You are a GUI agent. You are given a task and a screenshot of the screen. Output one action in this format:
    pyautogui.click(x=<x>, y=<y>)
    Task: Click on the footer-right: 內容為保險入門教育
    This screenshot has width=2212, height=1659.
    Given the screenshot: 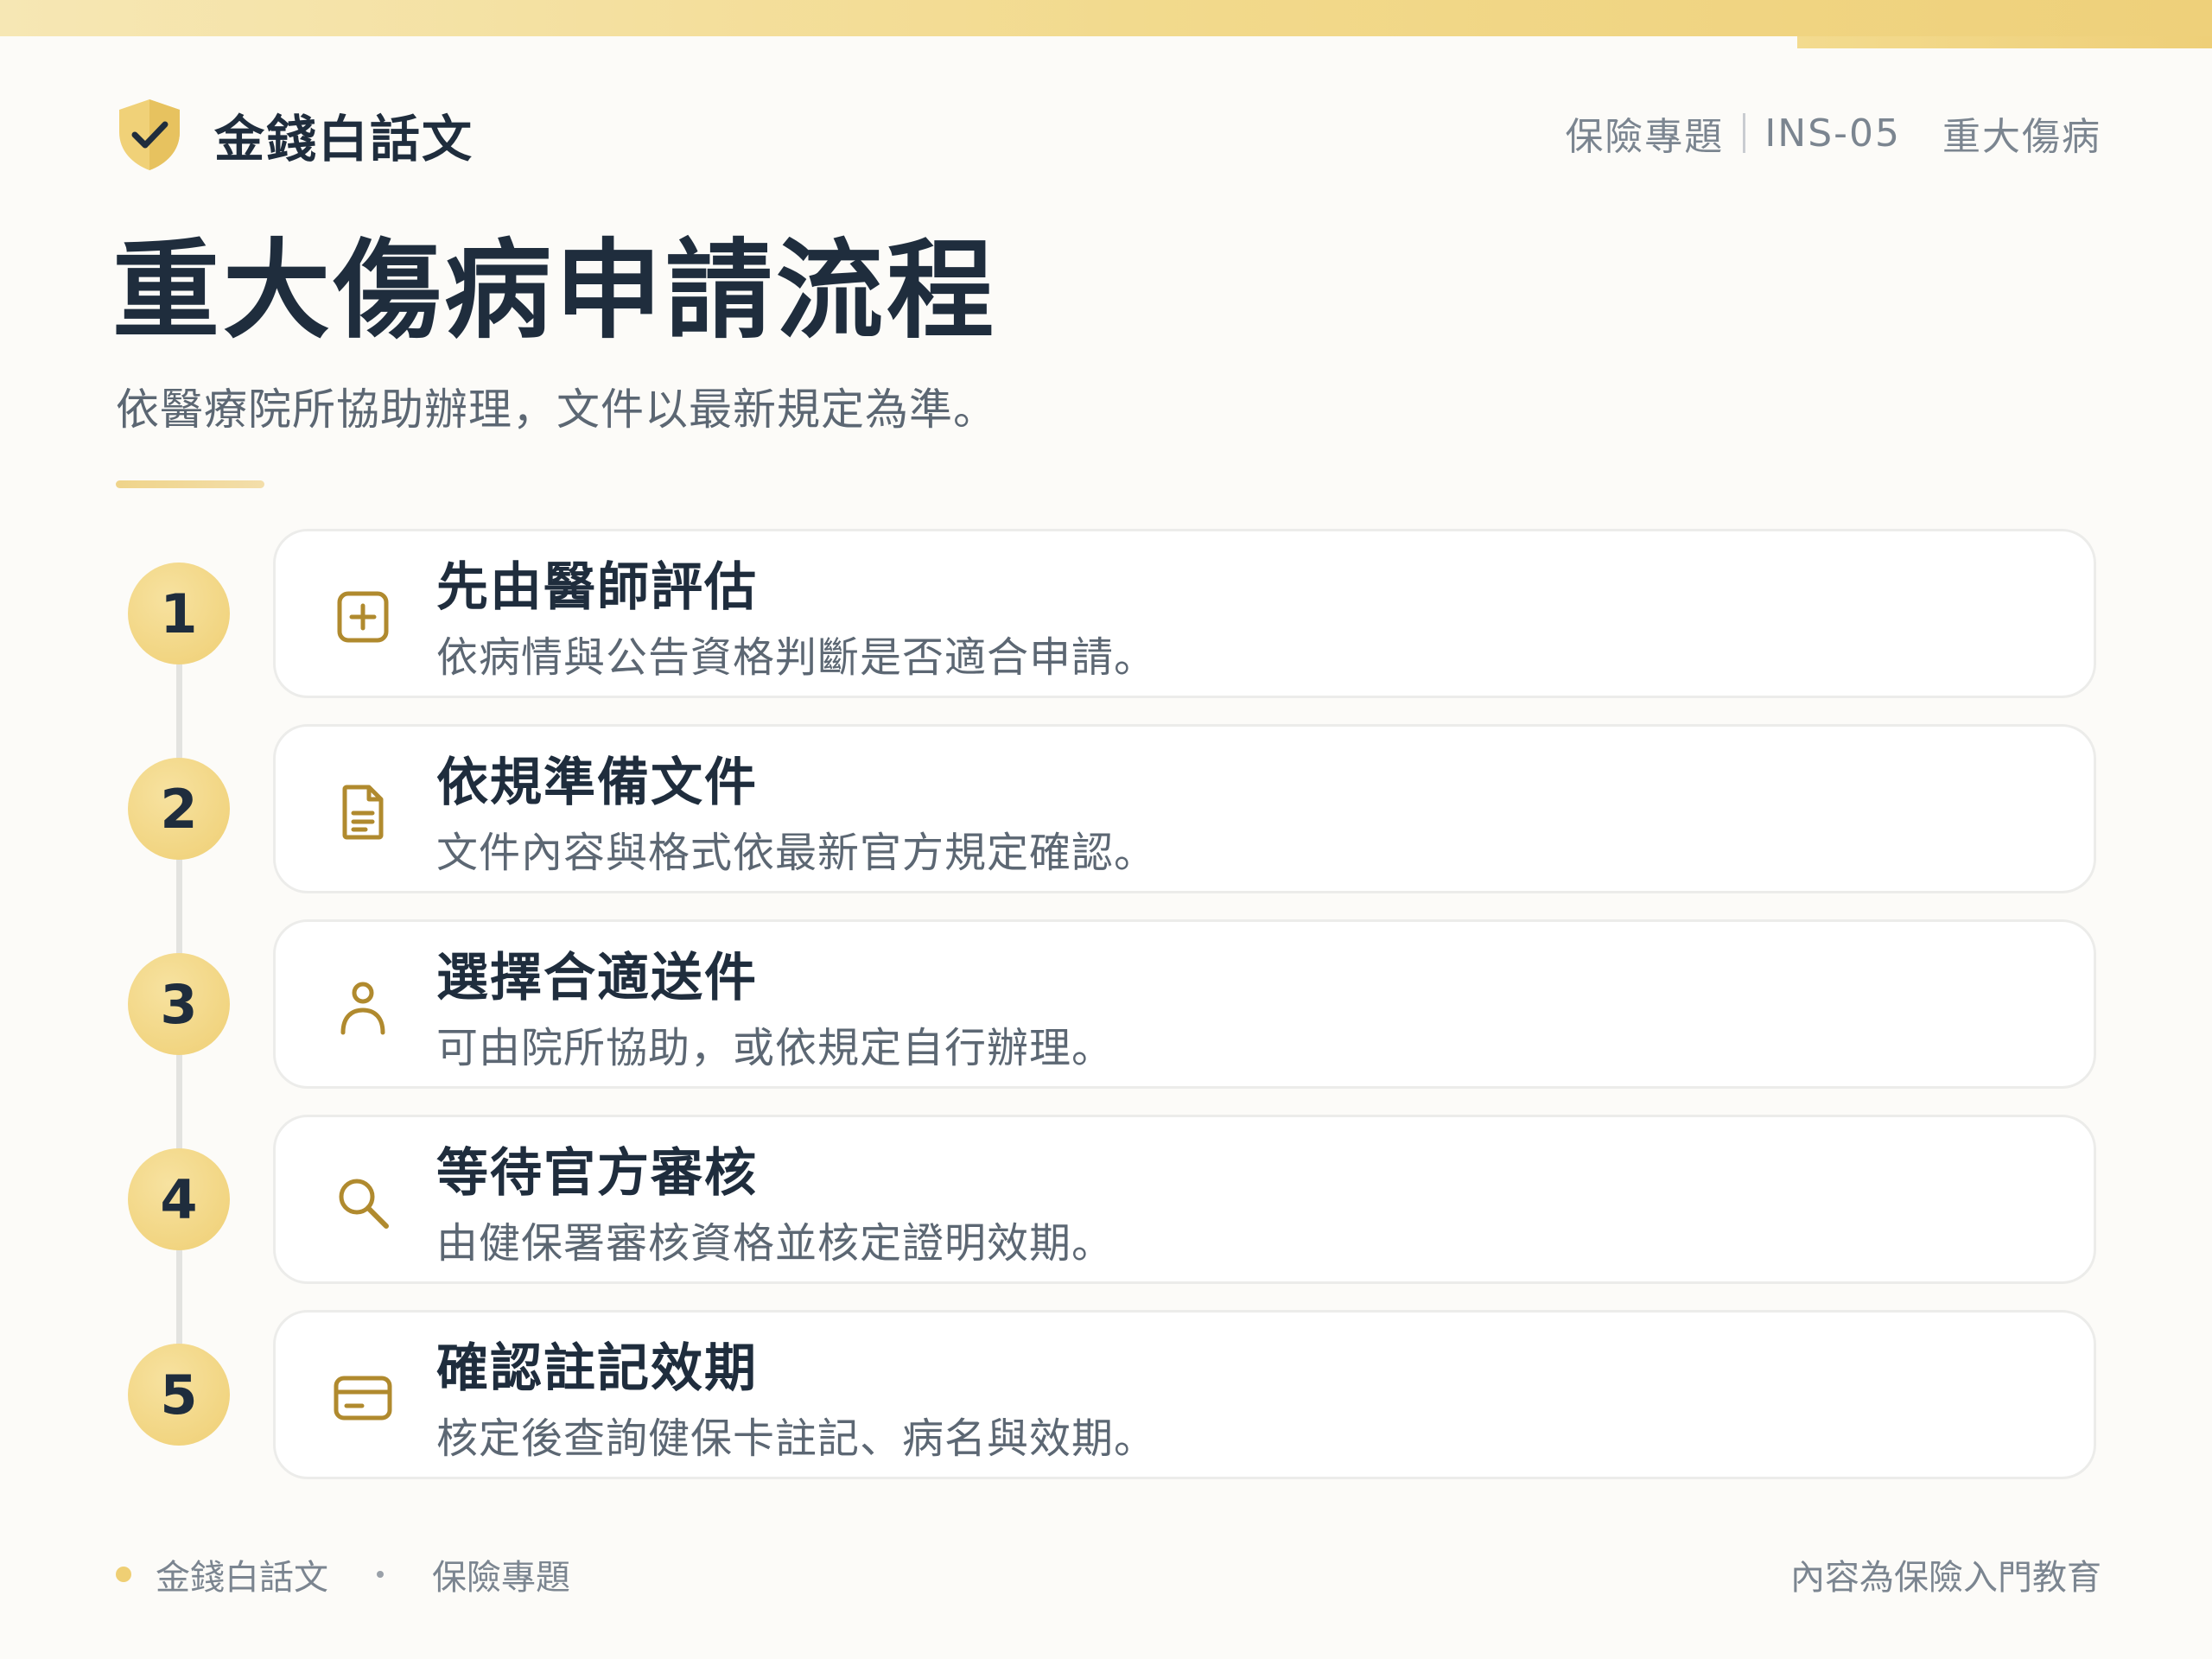 What is the action you would take?
    pyautogui.click(x=1945, y=1574)
    